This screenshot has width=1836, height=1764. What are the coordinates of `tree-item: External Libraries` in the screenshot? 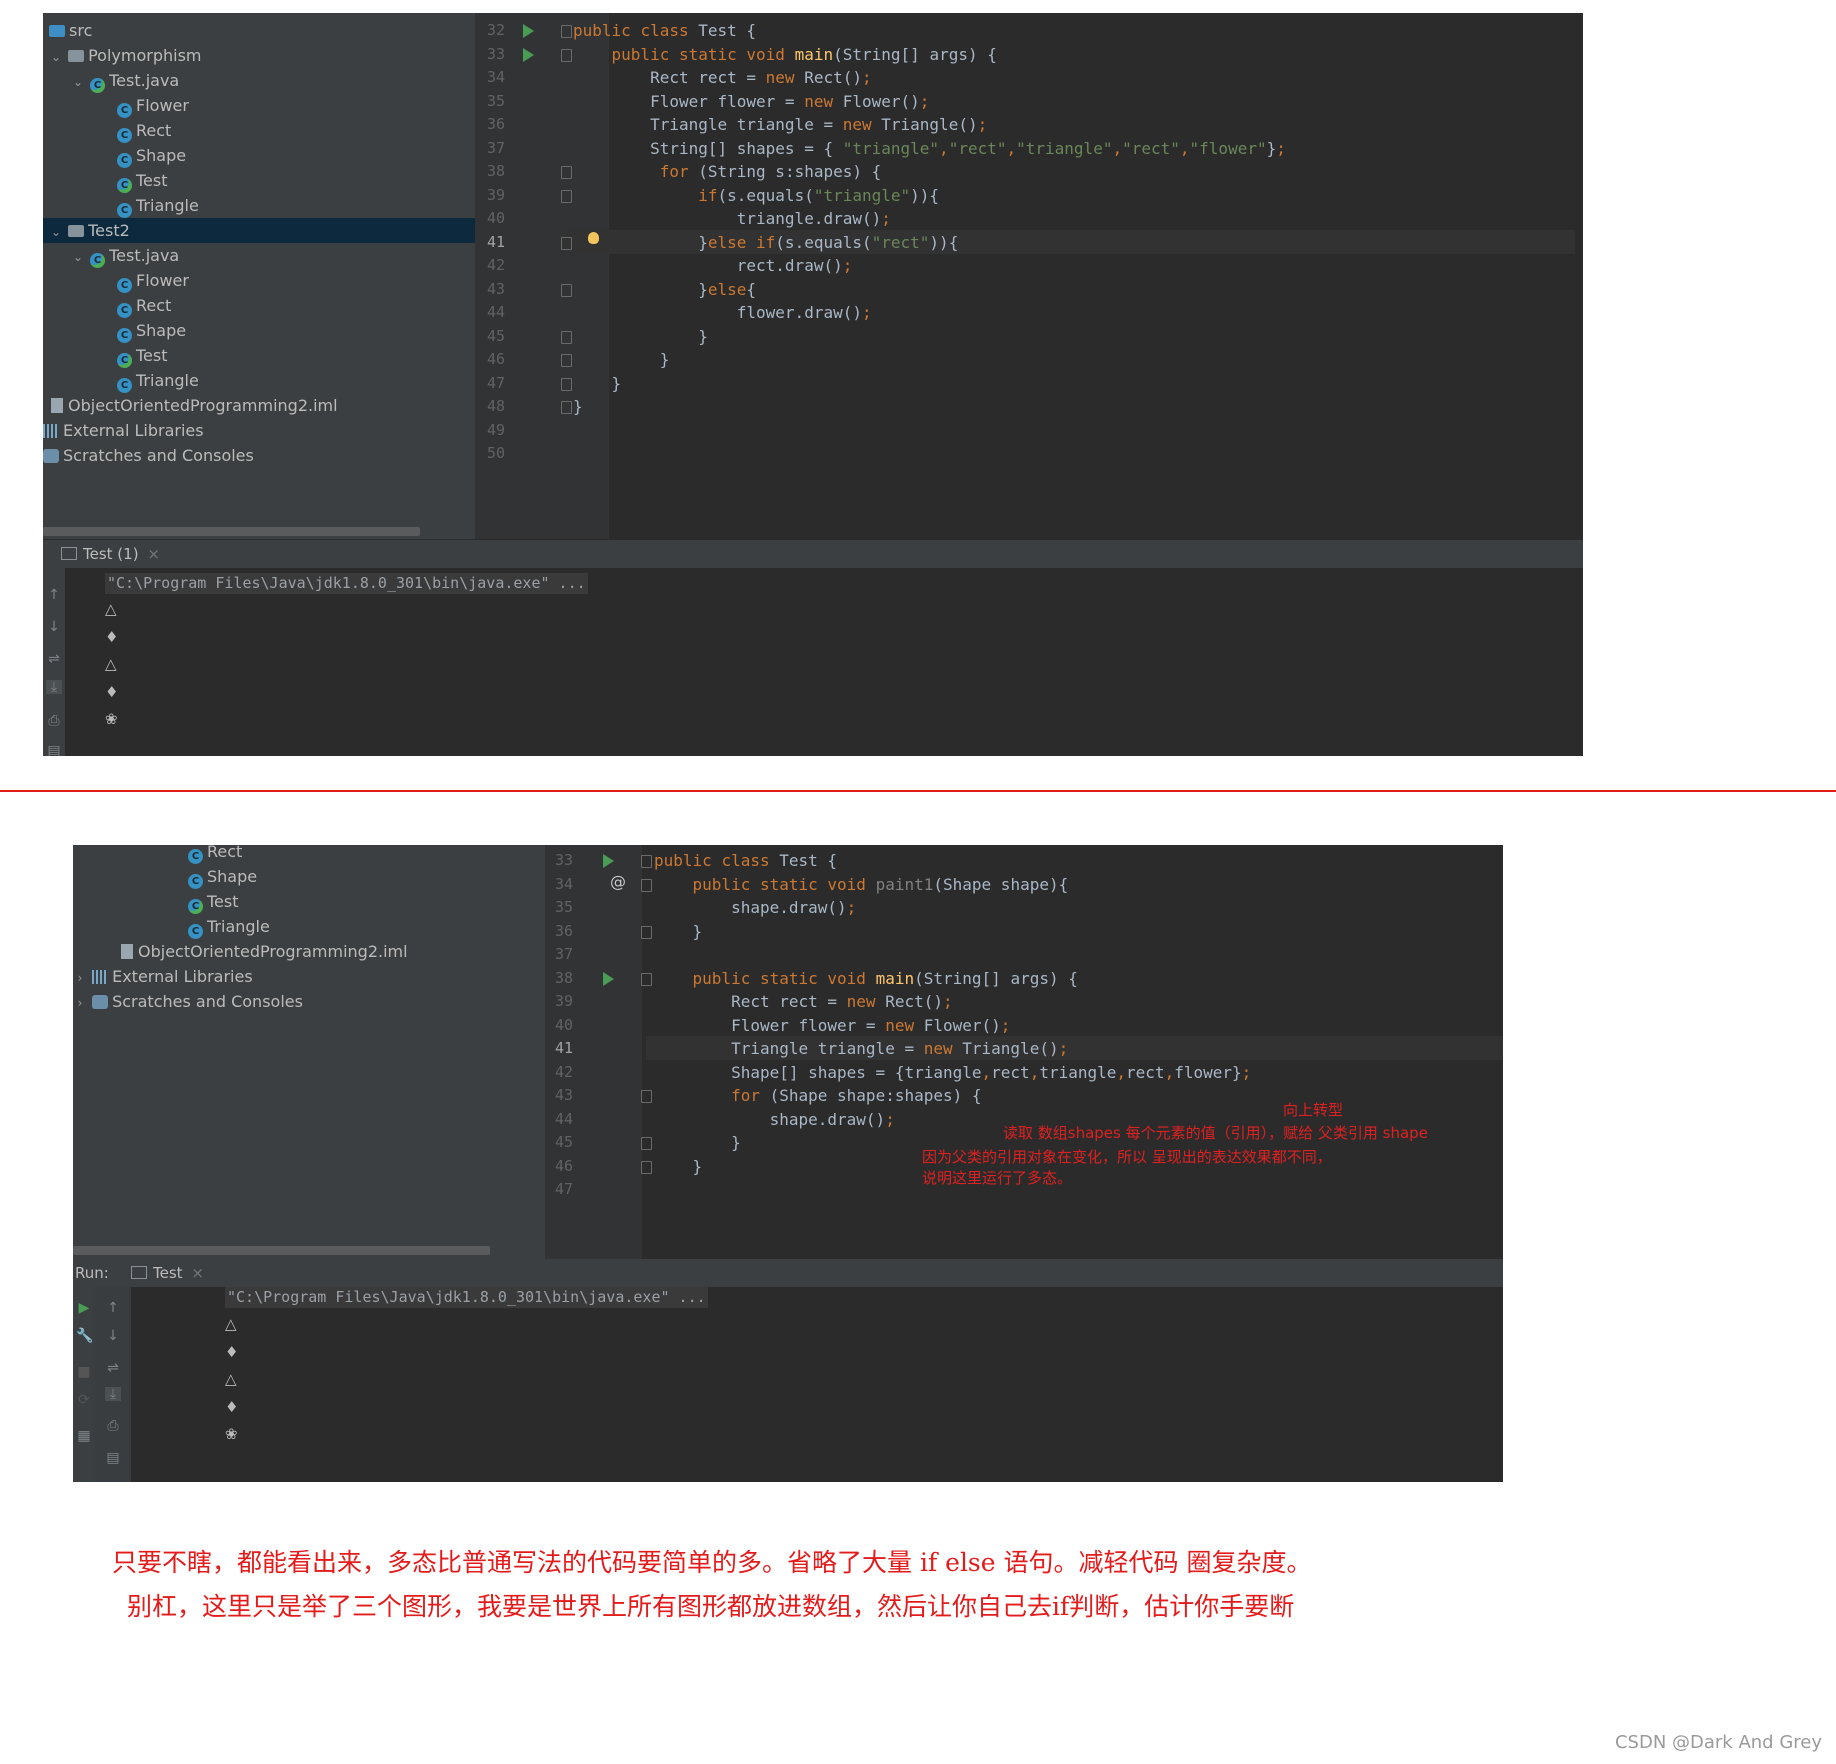 It's located at (123, 430).